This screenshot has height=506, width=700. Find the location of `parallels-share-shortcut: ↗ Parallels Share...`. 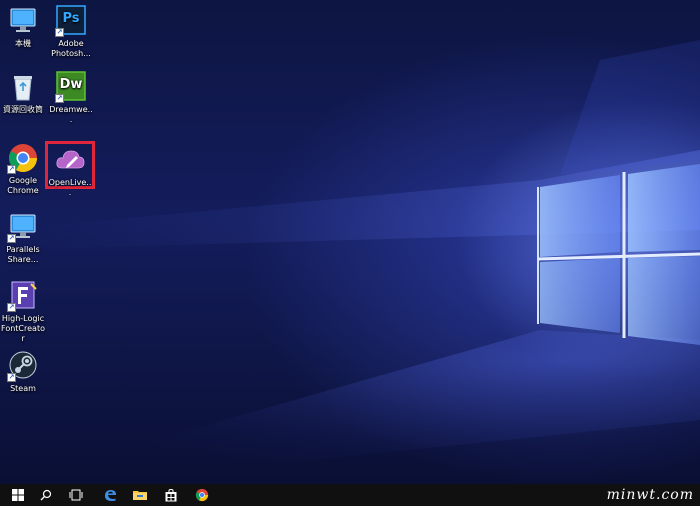

parallels-share-shortcut: ↗ Parallels Share... is located at coordinates (23, 238).